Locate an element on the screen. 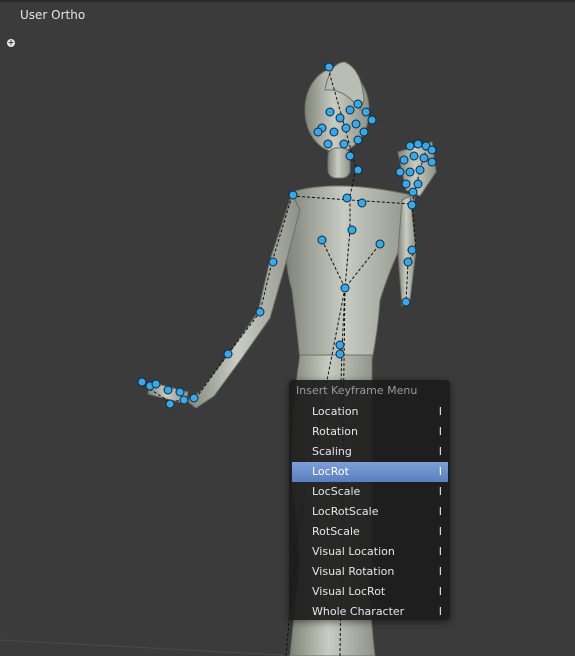 This screenshot has height=656, width=575. plus-icon: + is located at coordinates (11, 43).